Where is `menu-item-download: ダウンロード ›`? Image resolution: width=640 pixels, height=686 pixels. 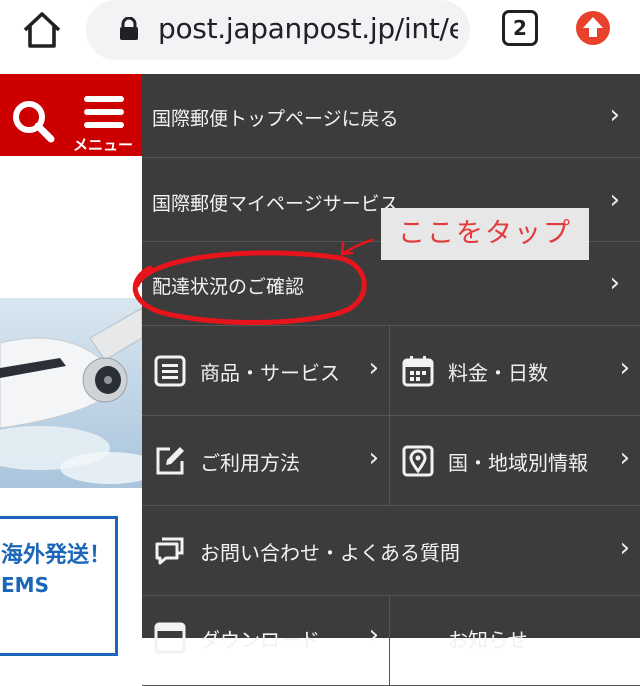 menu-item-download: ダウンロード › is located at coordinates (266, 641).